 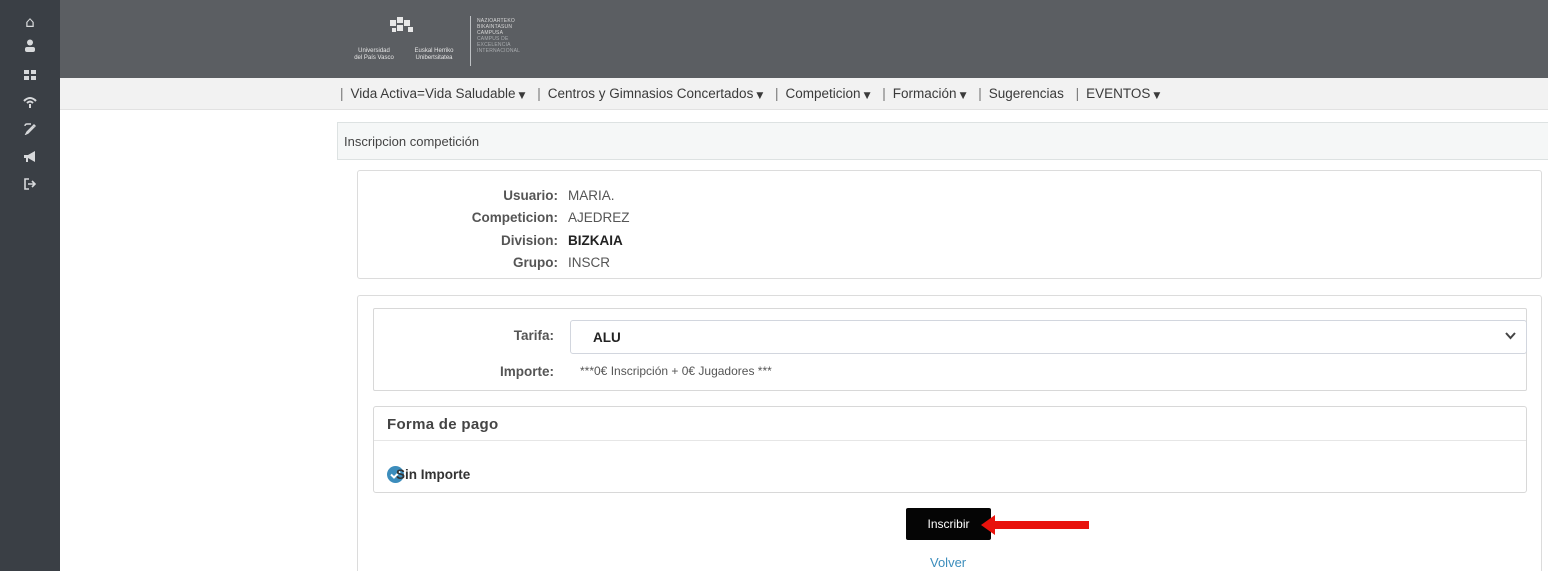 I want to click on grupo-value: INSCR, so click(x=589, y=262).